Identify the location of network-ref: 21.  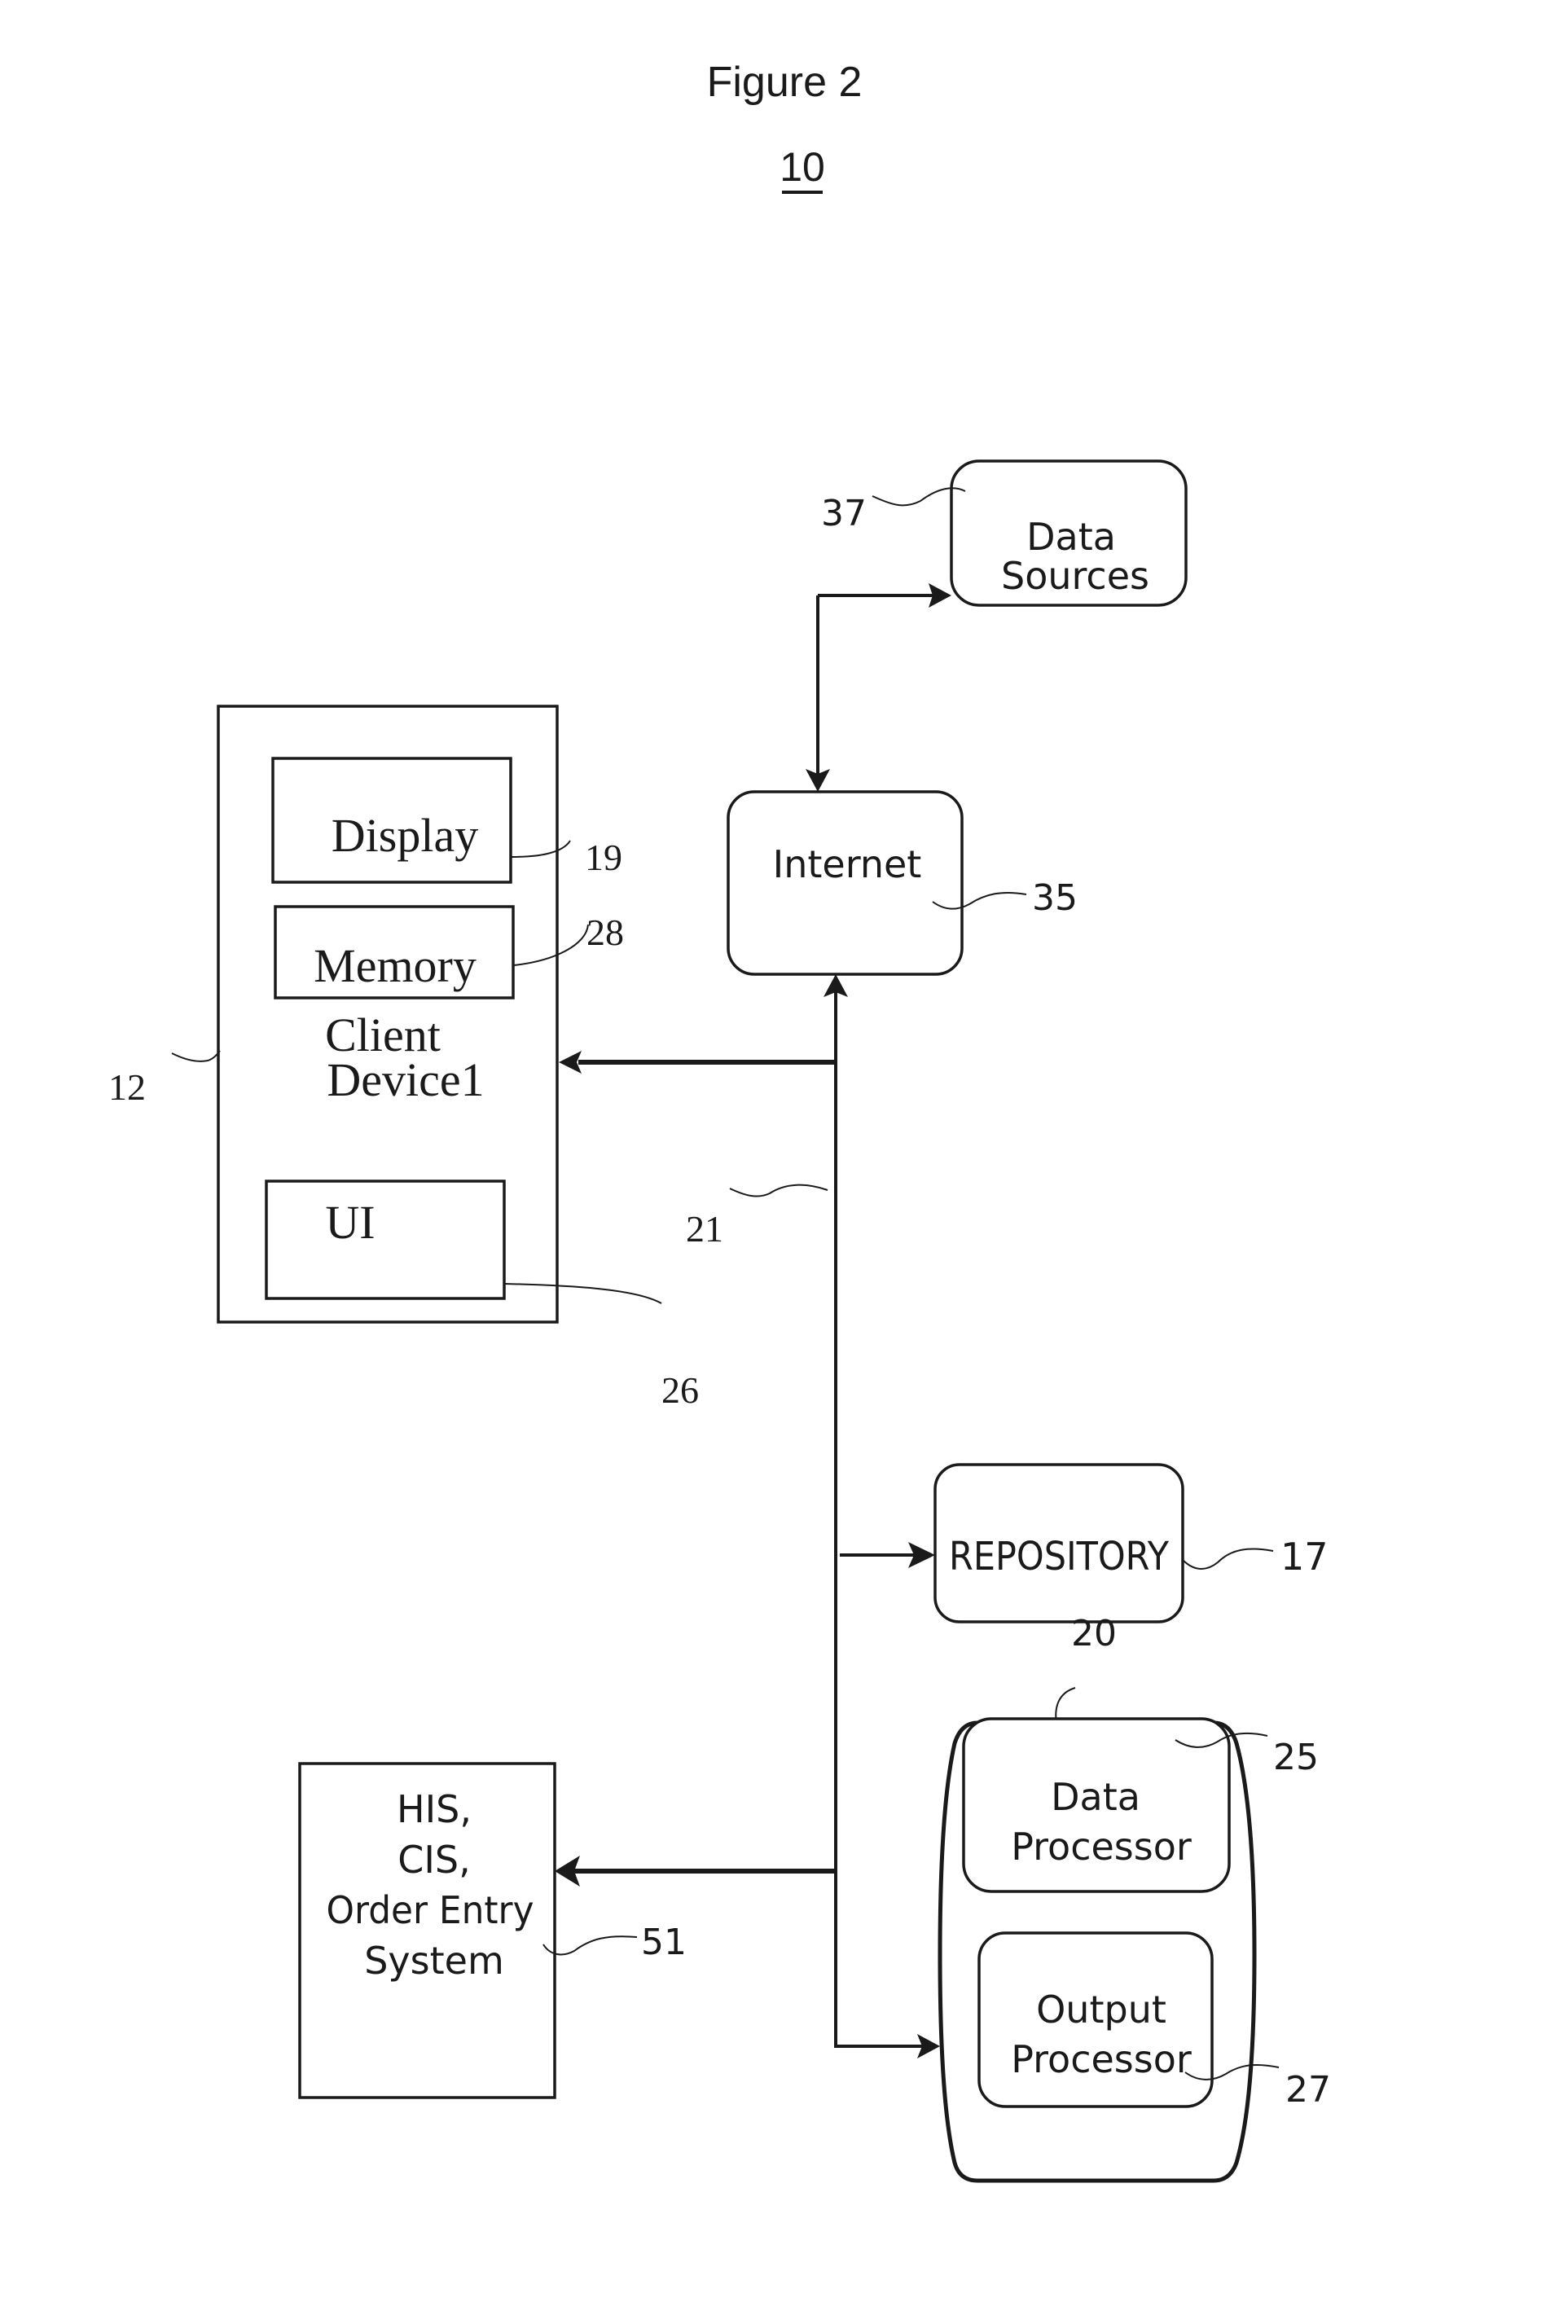
(704, 1229).